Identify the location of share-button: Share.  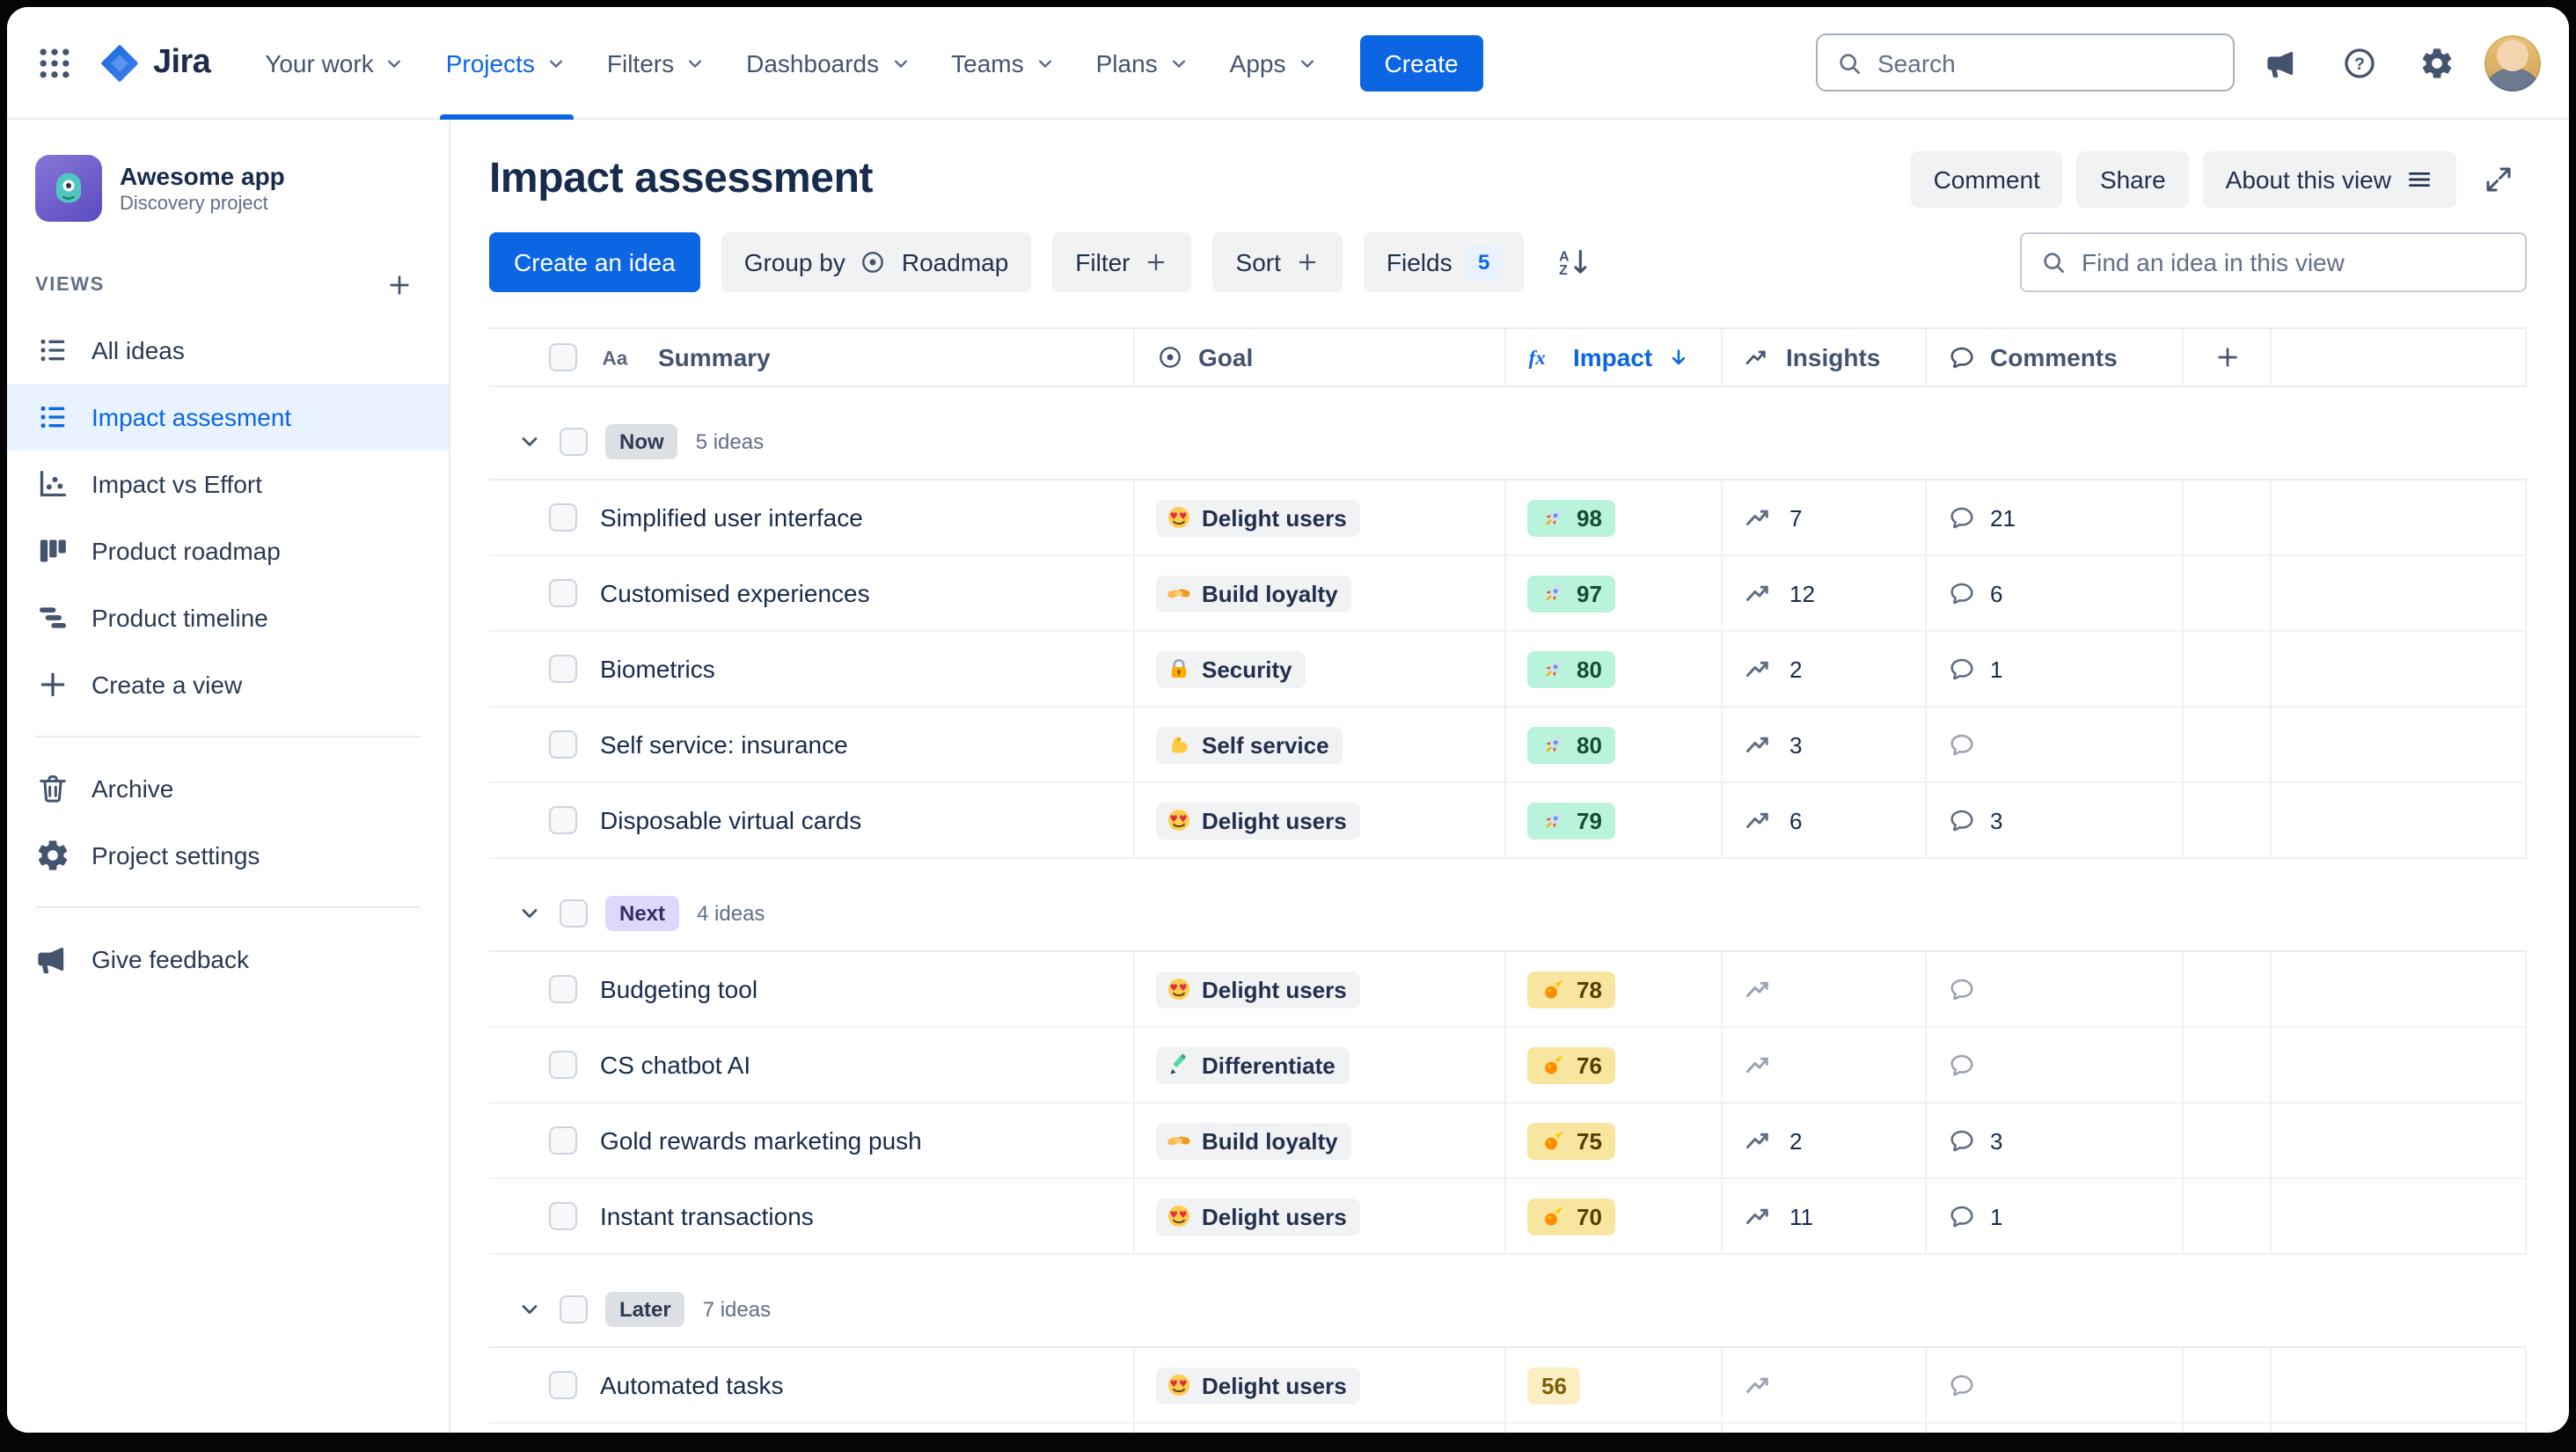
(2132, 180).